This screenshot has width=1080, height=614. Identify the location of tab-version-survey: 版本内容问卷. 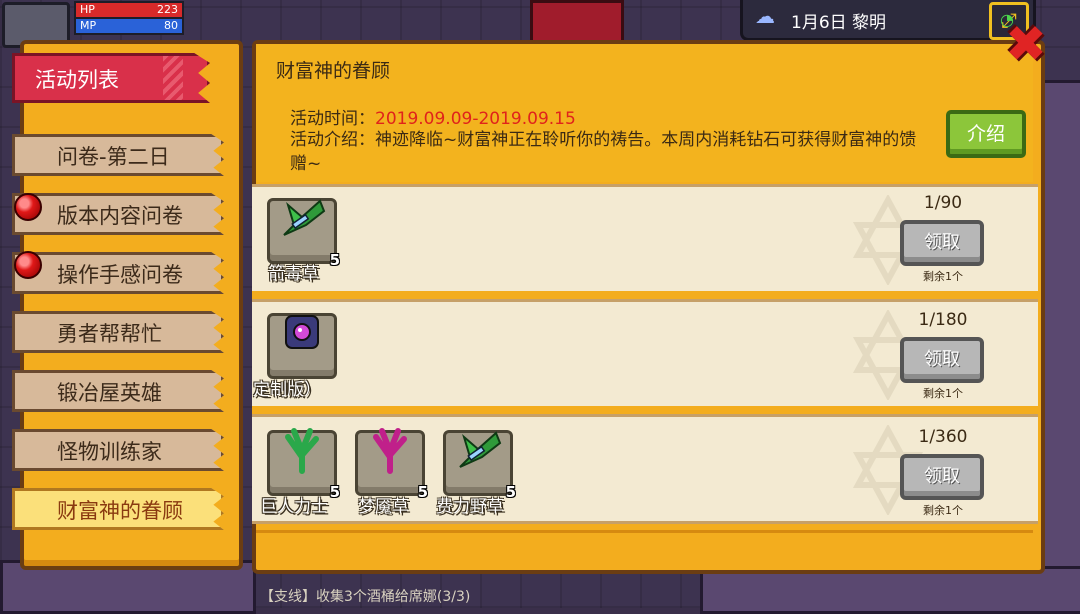
(118, 214).